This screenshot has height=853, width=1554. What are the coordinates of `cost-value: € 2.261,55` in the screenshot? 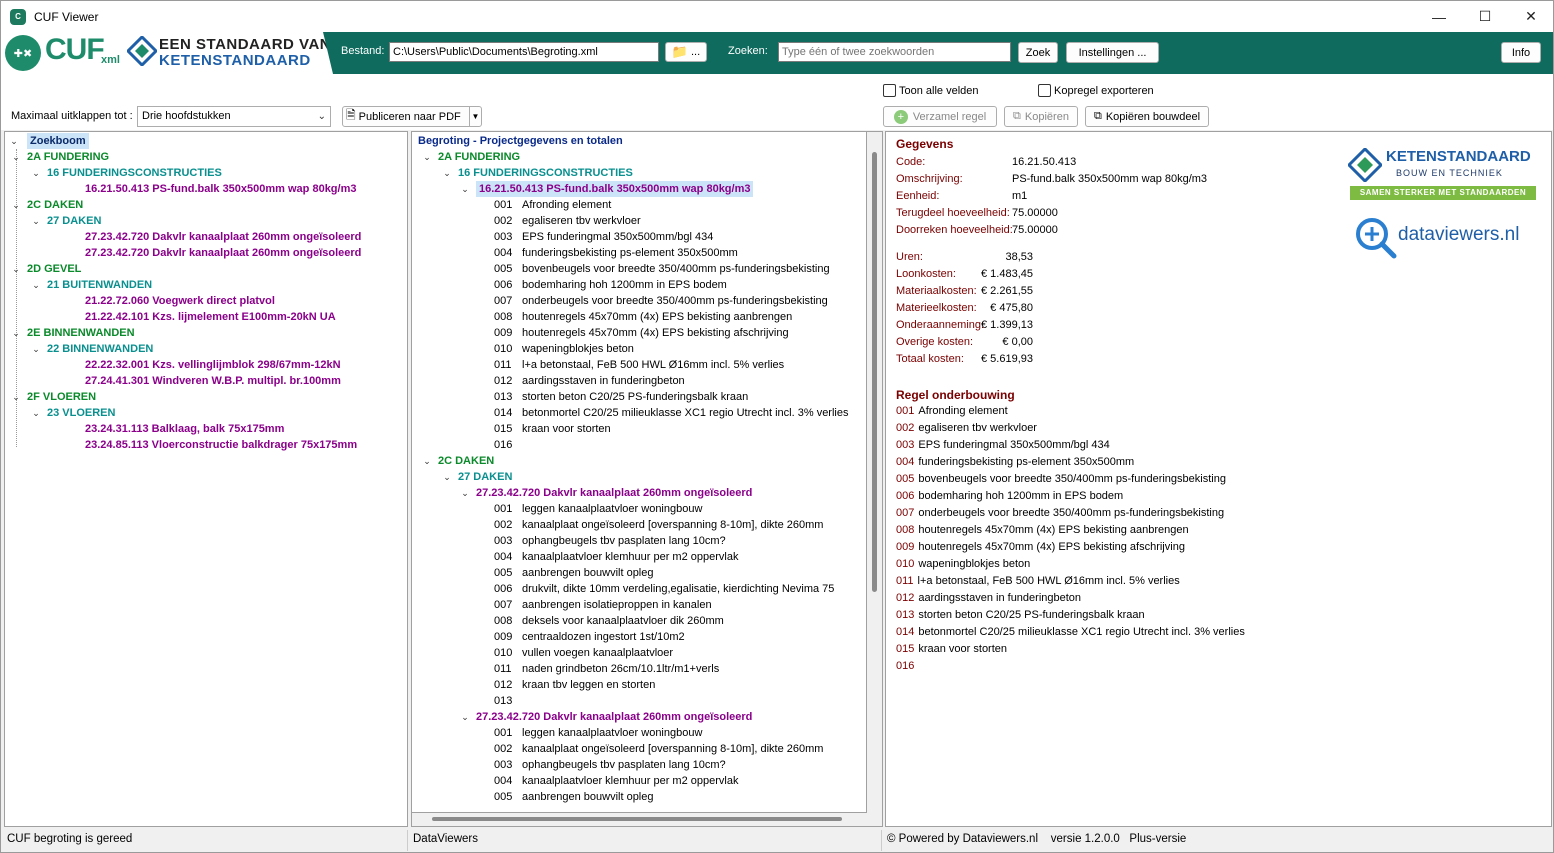 It's located at (1007, 291).